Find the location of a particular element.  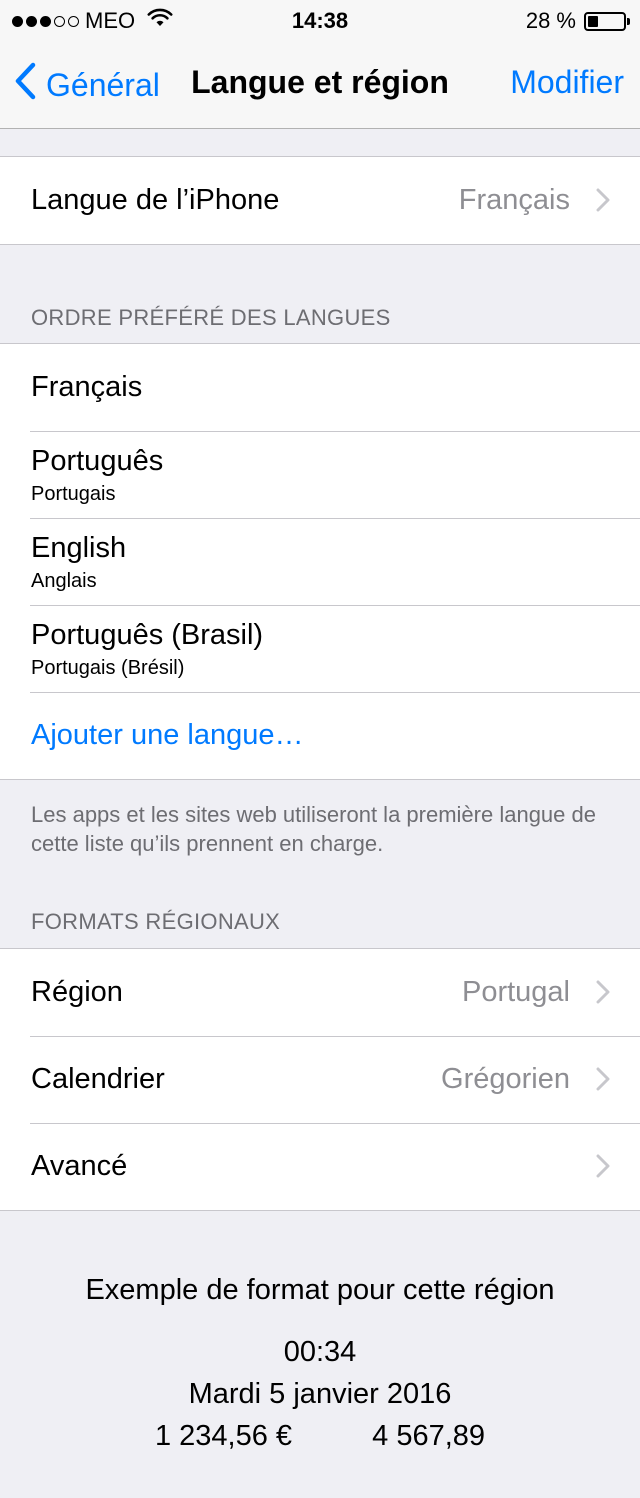

status-right: 28 % is located at coordinates (577, 21).